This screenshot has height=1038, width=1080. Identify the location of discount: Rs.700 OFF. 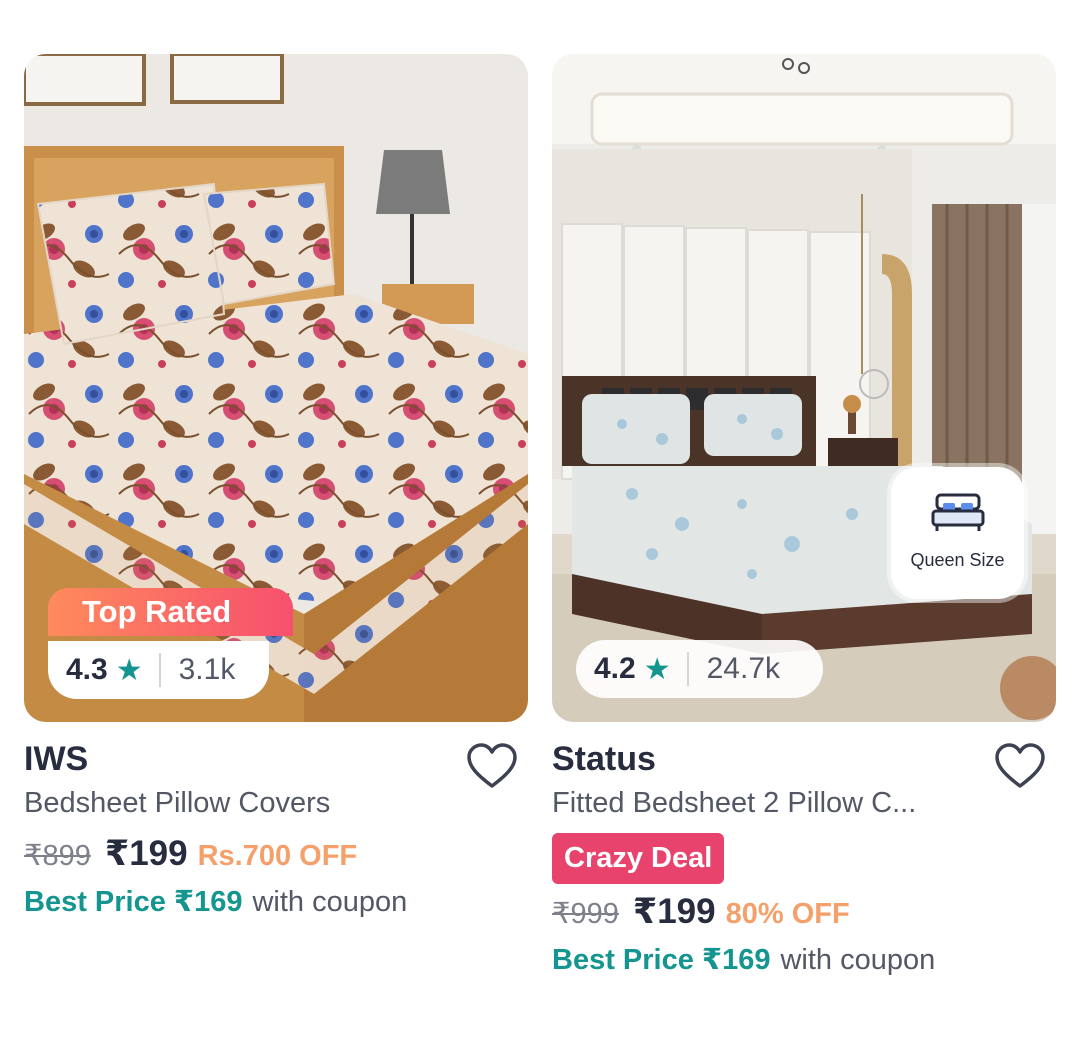
(277, 856).